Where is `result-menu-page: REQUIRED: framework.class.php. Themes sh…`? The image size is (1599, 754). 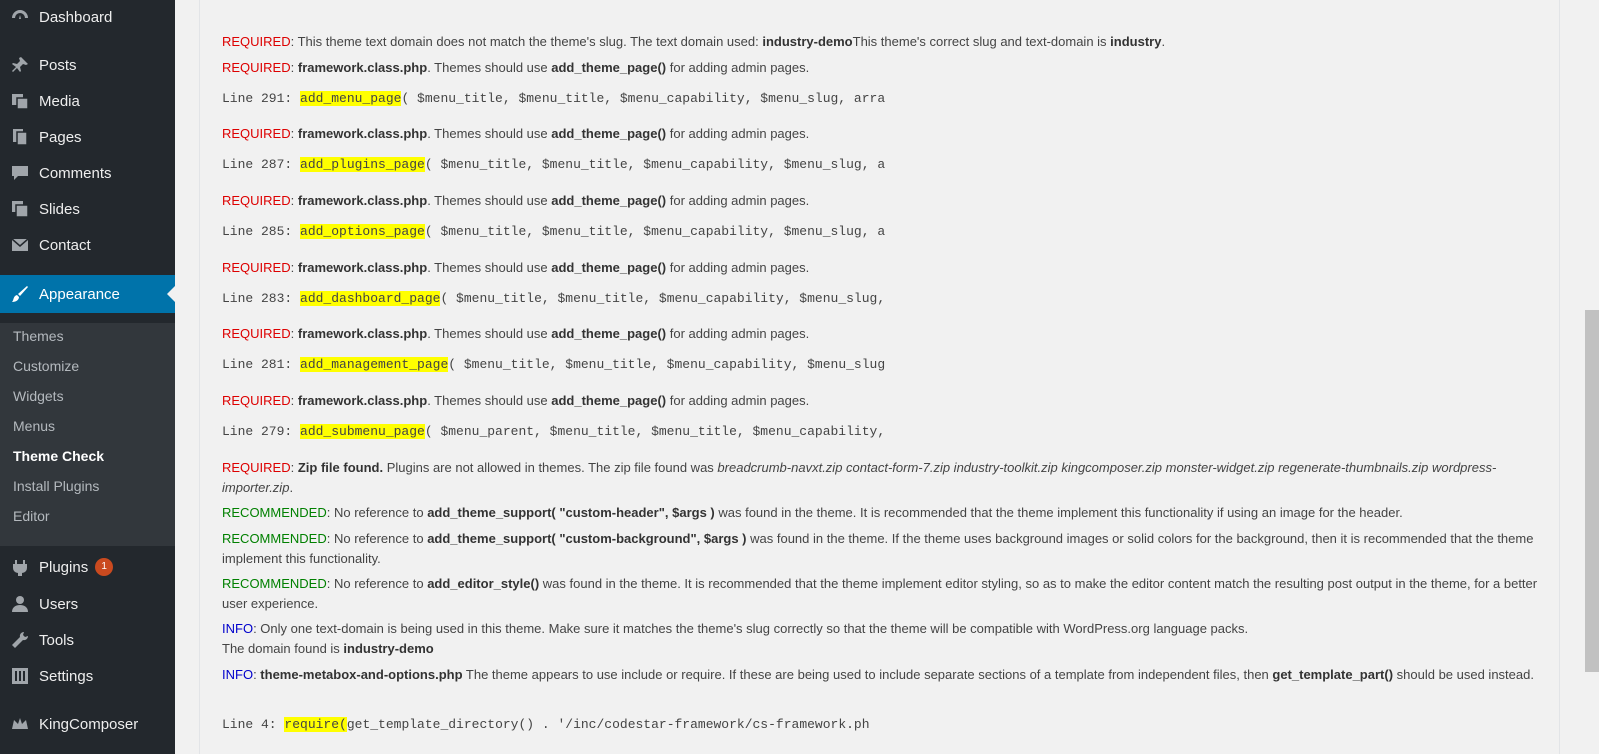 result-menu-page: REQUIRED: framework.class.php. Themes sh… is located at coordinates (516, 67).